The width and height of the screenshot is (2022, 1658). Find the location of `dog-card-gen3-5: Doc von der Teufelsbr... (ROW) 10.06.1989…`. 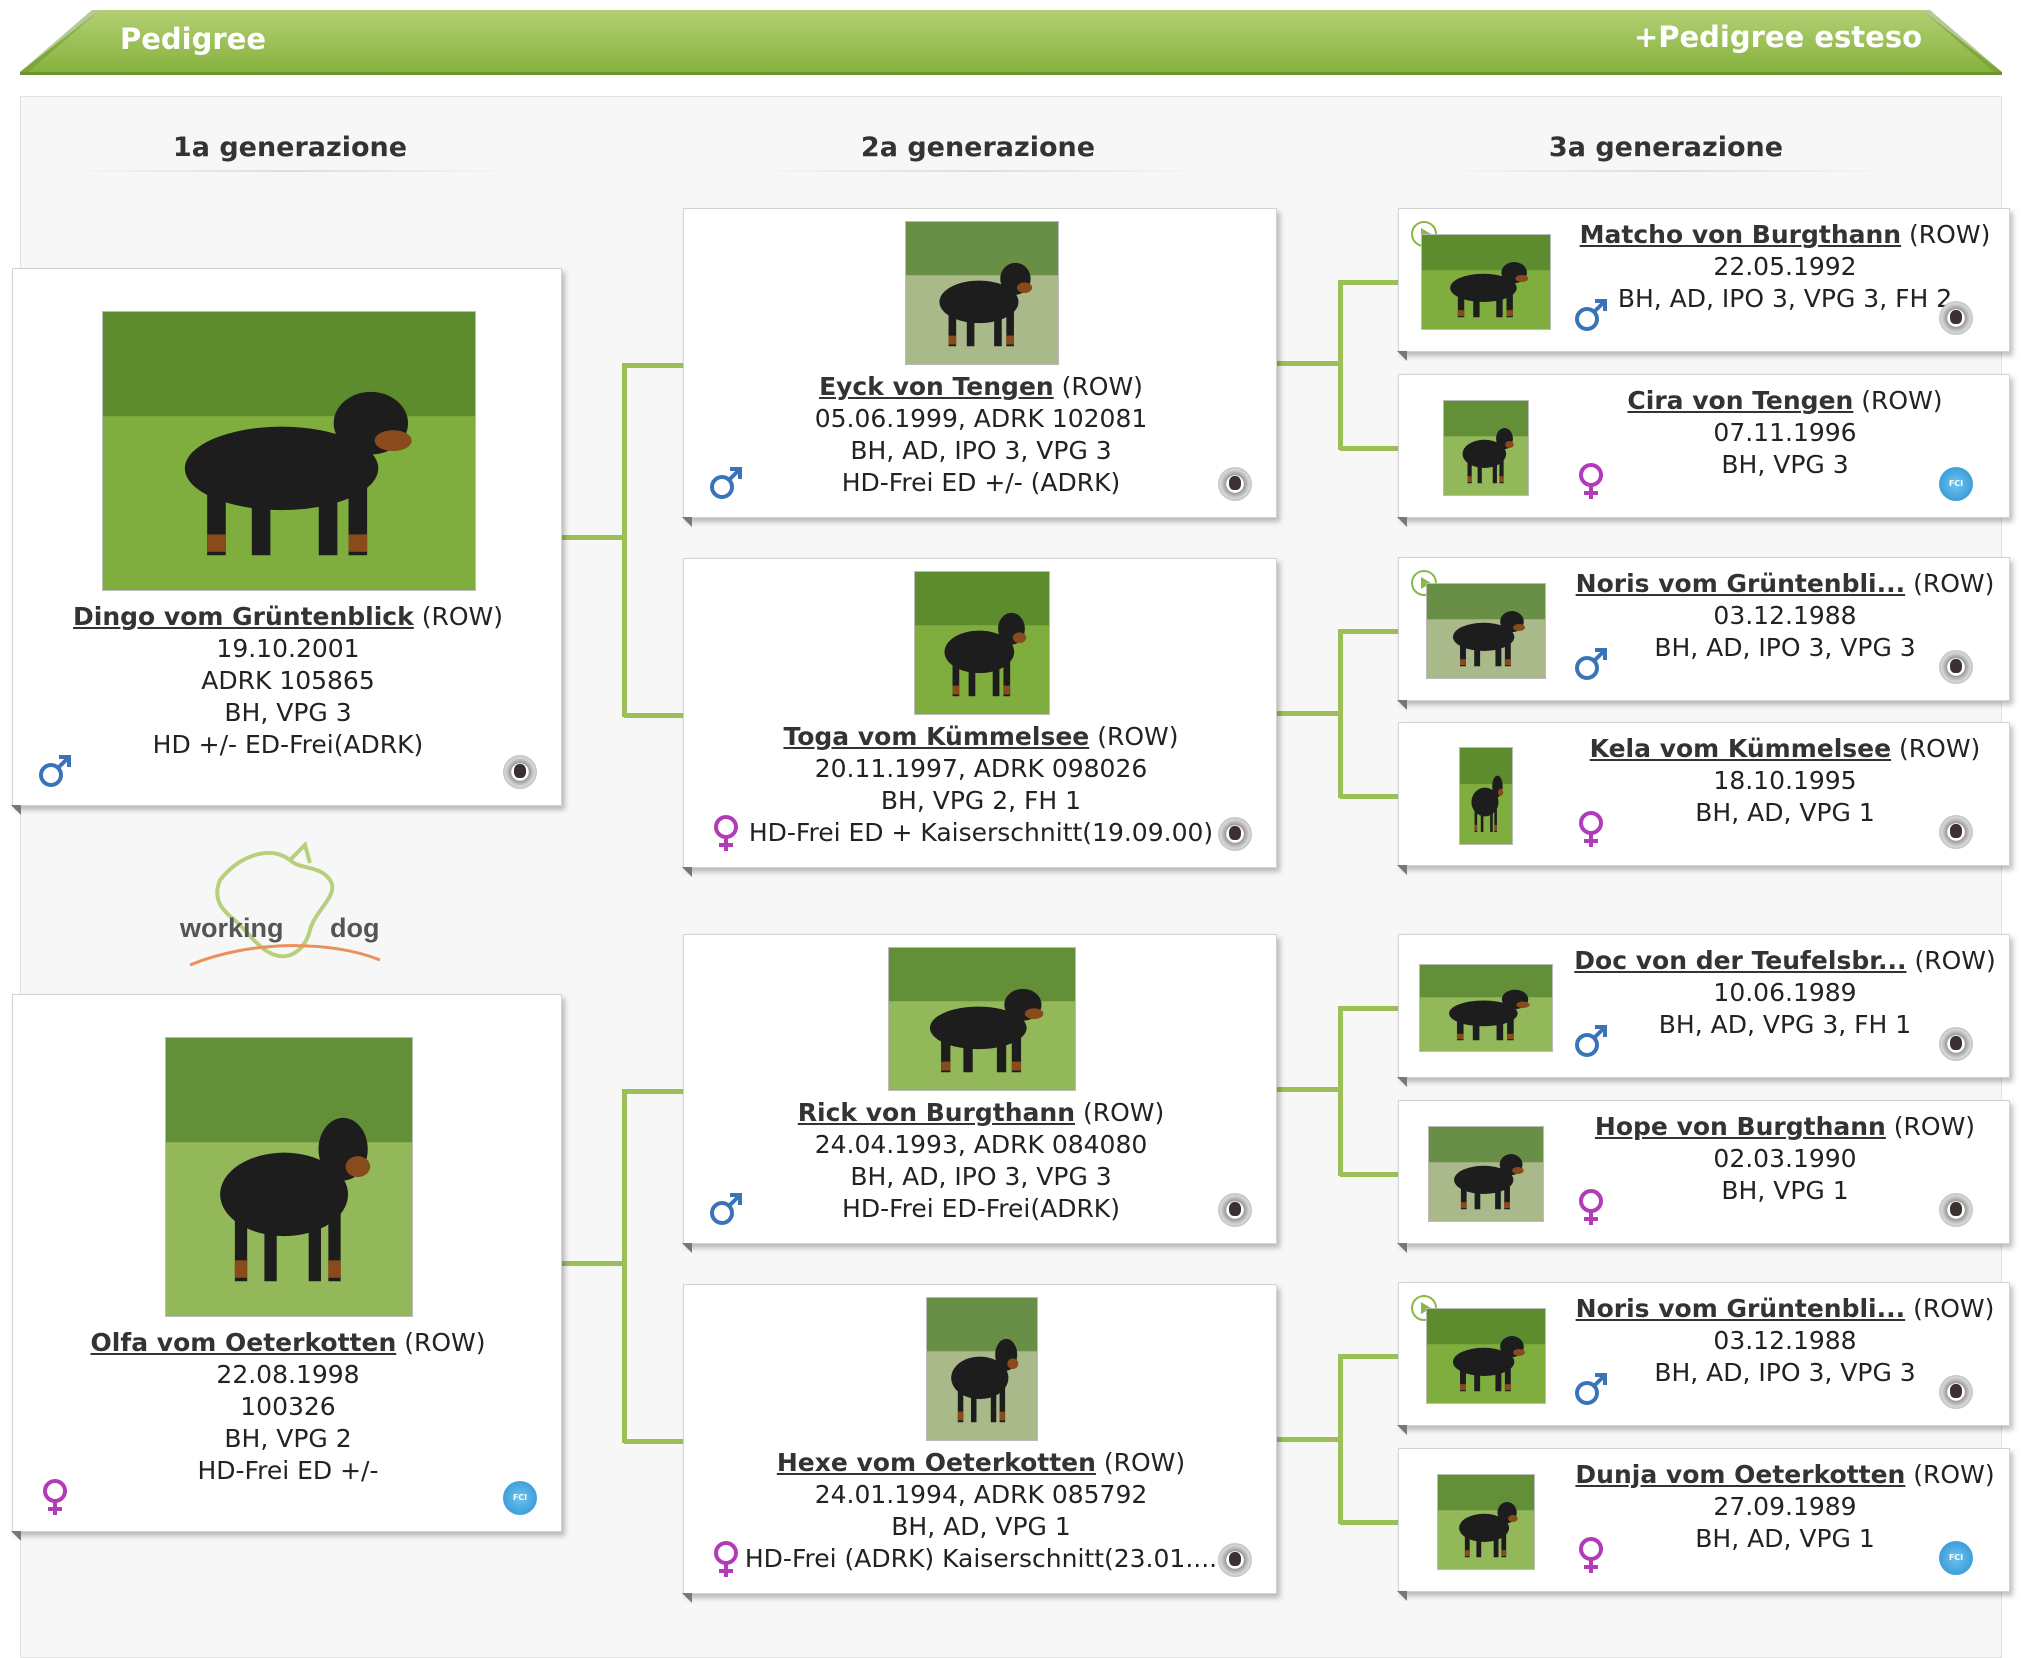

dog-card-gen3-5: Doc von der Teufelsbr... (ROW) 10.06.1989… is located at coordinates (1703, 1010).